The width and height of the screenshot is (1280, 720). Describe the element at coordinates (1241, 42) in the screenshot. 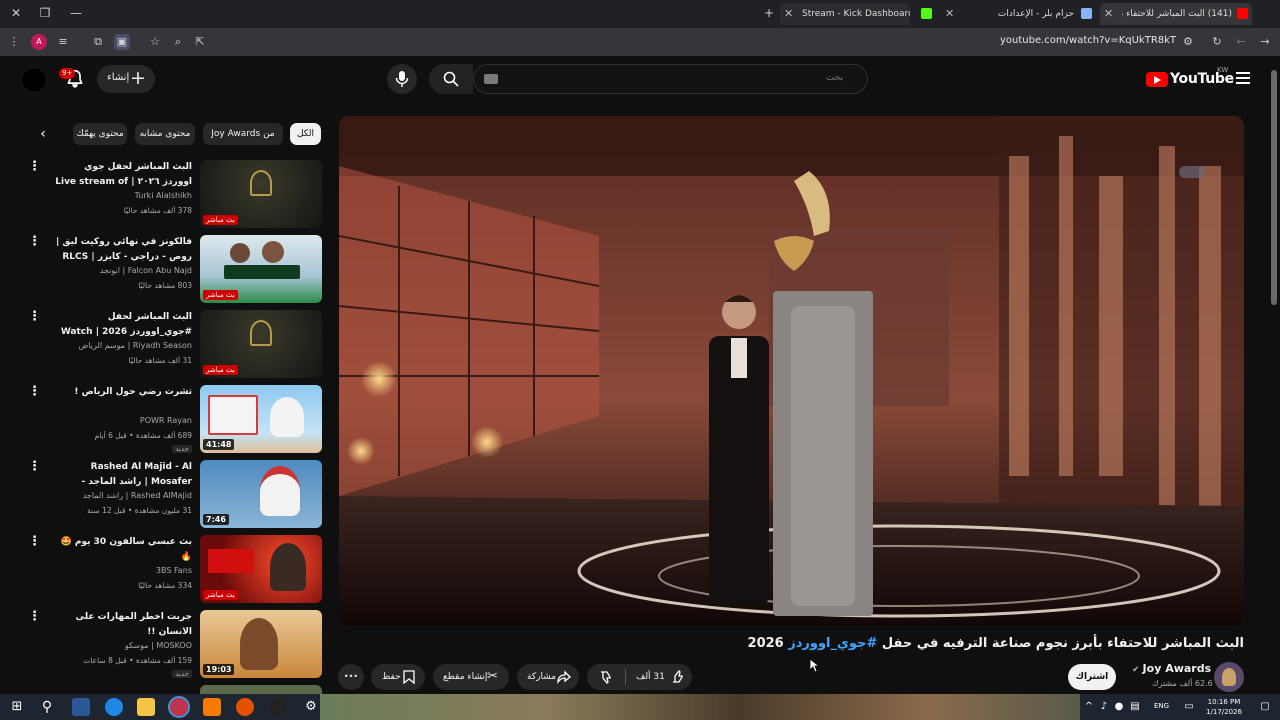

I see `forward-icon: ←` at that location.